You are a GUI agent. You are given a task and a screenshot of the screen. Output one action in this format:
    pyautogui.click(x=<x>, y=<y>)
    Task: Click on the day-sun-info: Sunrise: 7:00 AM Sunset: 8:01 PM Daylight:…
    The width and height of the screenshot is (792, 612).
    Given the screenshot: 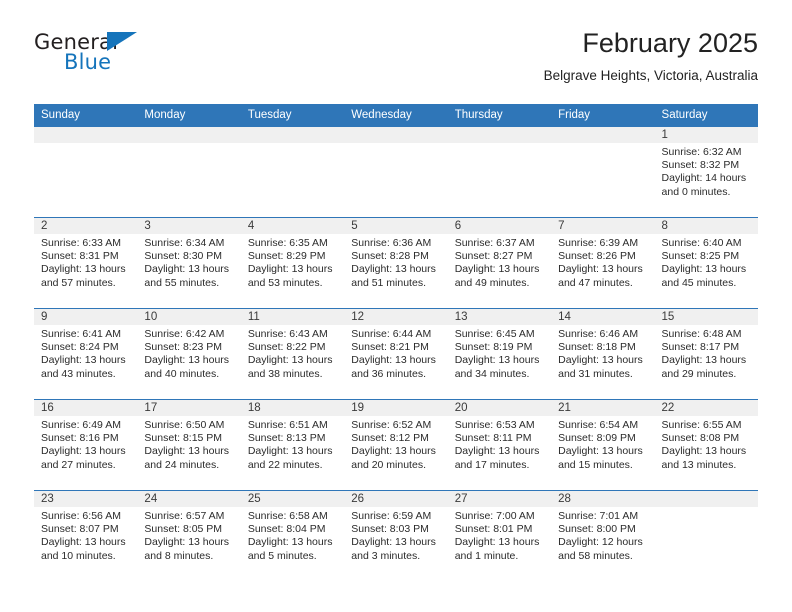 What is the action you would take?
    pyautogui.click(x=499, y=535)
    